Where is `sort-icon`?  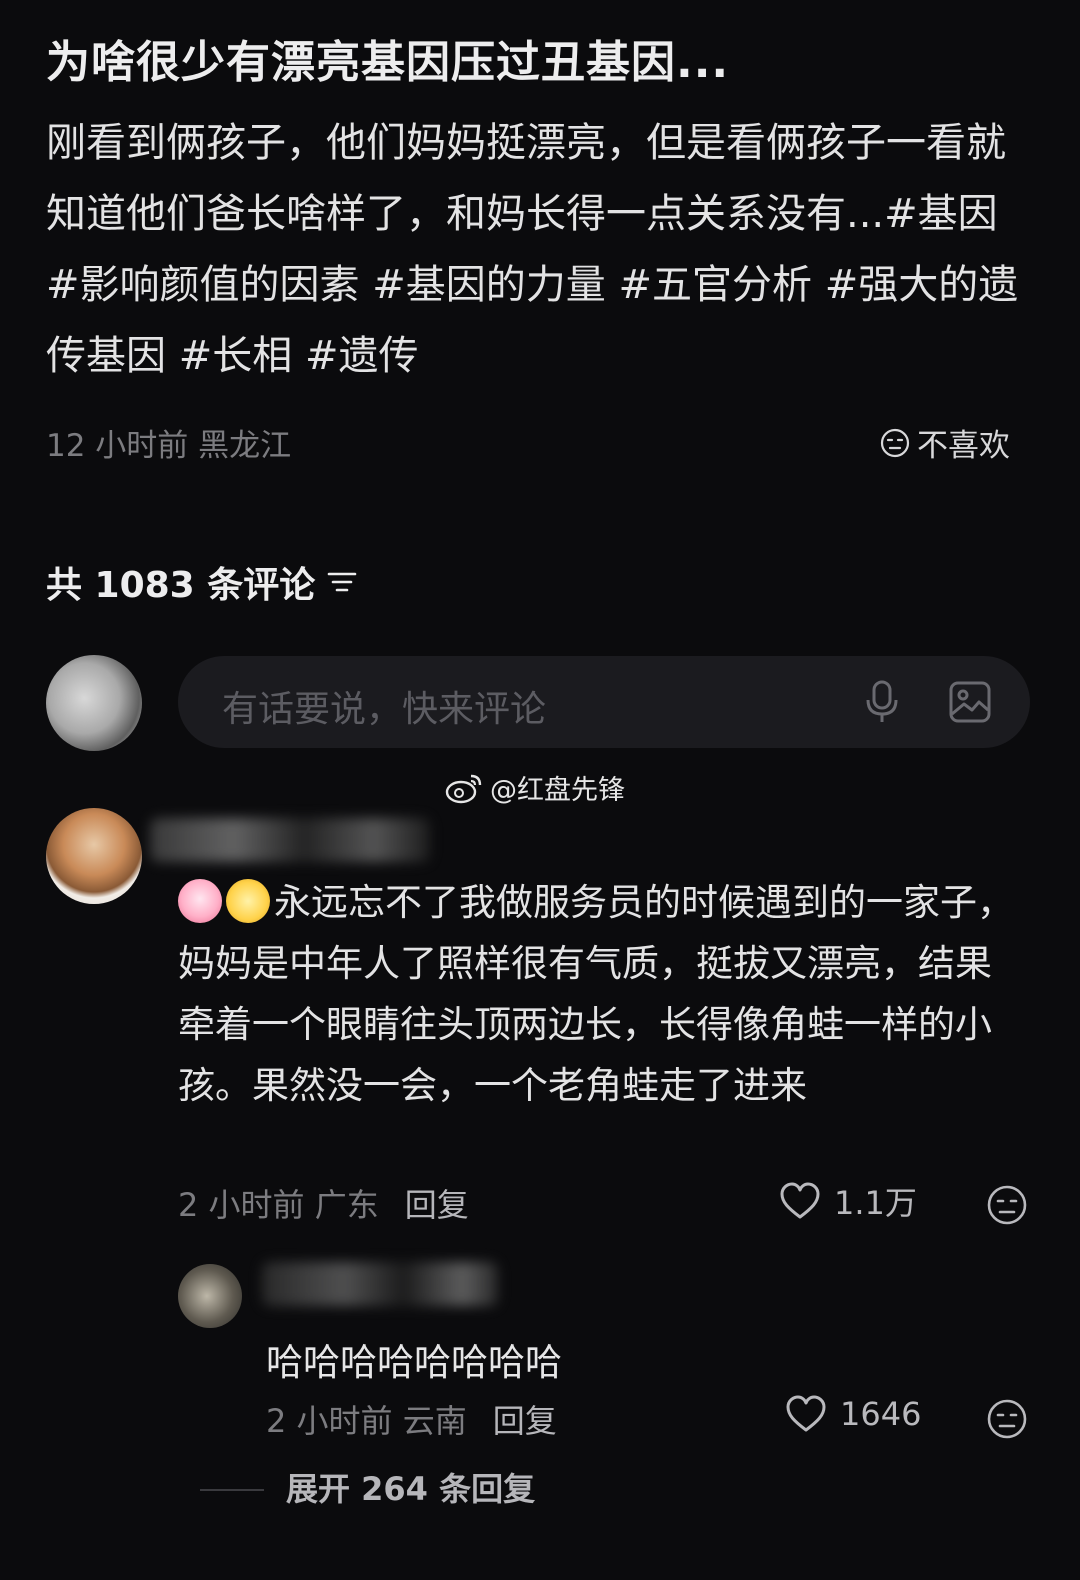
sort-icon is located at coordinates (342, 582).